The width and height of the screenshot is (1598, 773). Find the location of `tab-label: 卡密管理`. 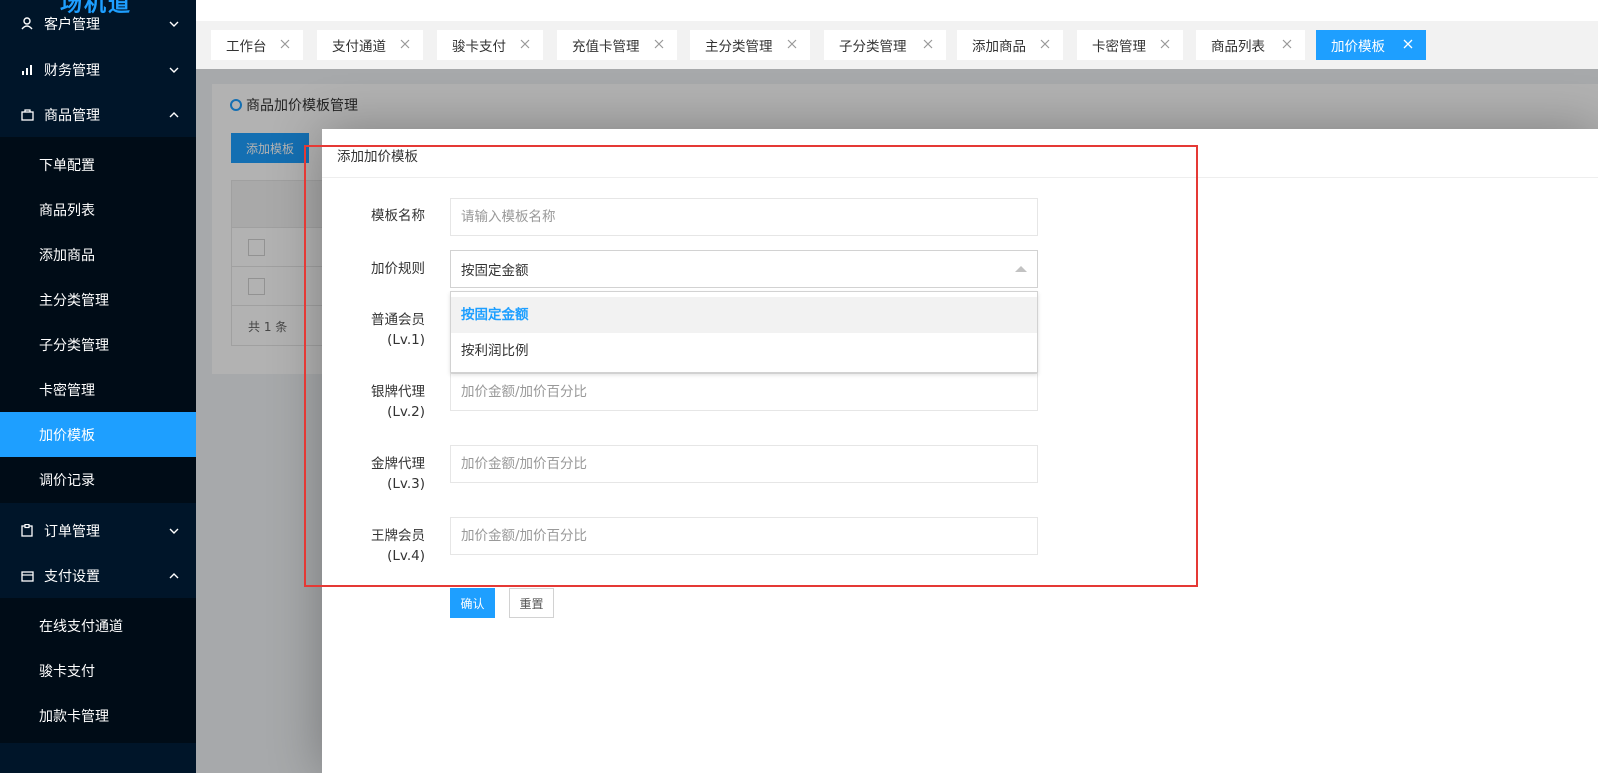

tab-label: 卡密管理 is located at coordinates (1119, 47).